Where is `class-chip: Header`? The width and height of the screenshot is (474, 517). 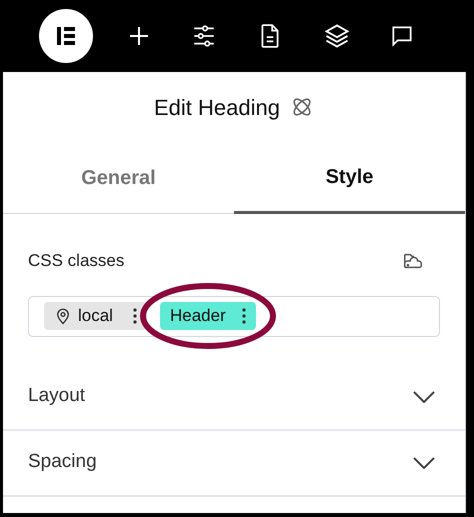 class-chip: Header is located at coordinates (208, 316).